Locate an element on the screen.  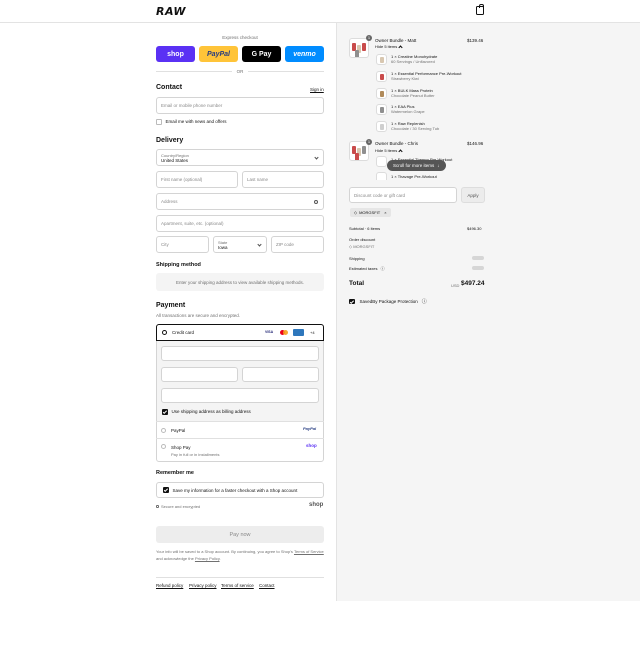
news-checkbox is located at coordinates (159, 122).